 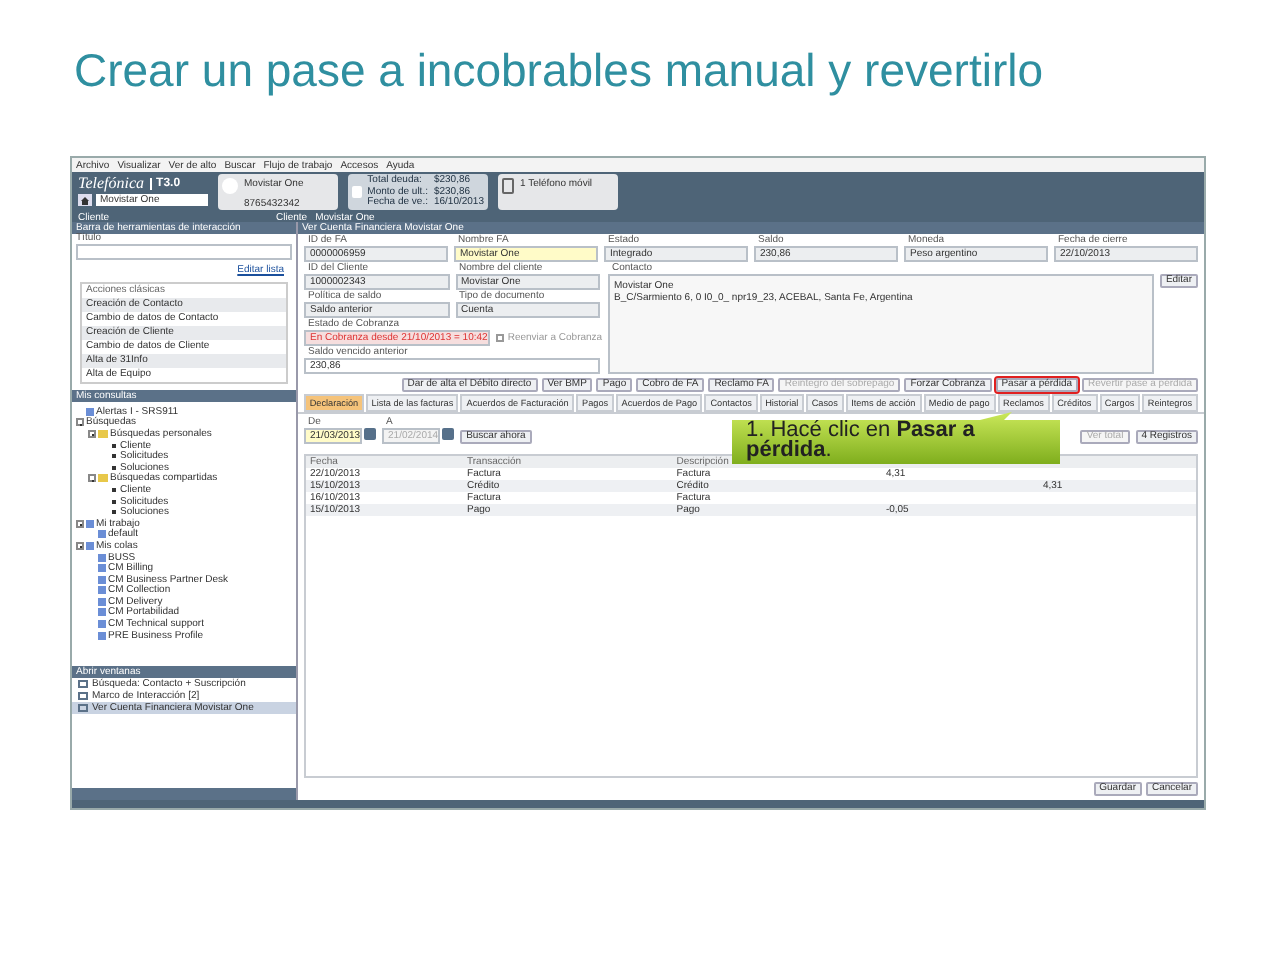 What do you see at coordinates (357, 192) in the screenshot?
I see `wallet-icon` at bounding box center [357, 192].